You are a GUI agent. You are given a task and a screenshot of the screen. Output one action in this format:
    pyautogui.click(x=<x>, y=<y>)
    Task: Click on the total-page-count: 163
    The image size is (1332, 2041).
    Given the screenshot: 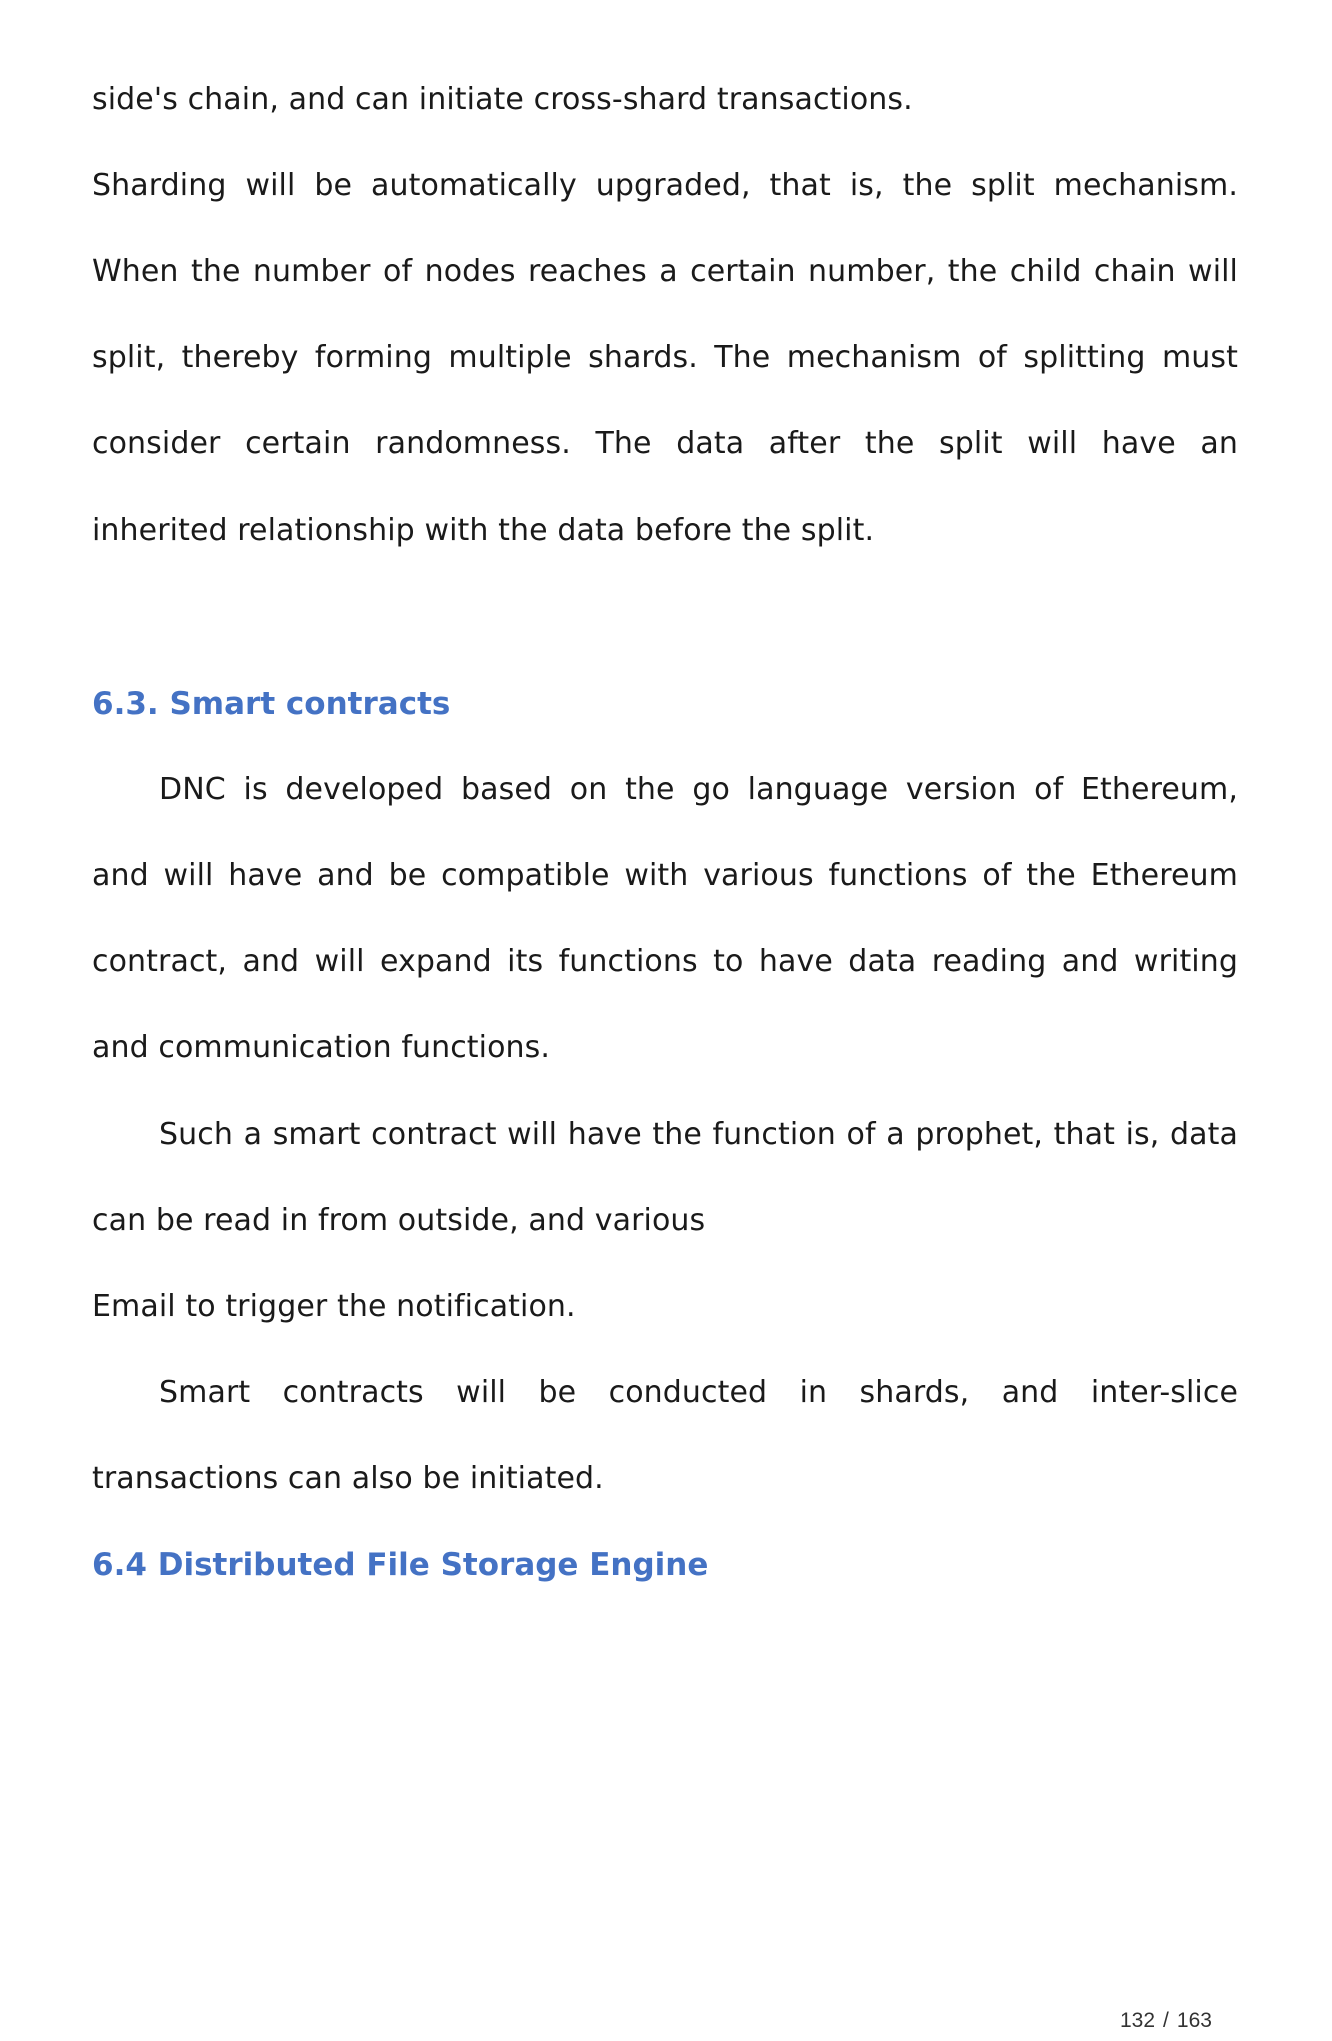 What is the action you would take?
    pyautogui.click(x=1194, y=2020)
    